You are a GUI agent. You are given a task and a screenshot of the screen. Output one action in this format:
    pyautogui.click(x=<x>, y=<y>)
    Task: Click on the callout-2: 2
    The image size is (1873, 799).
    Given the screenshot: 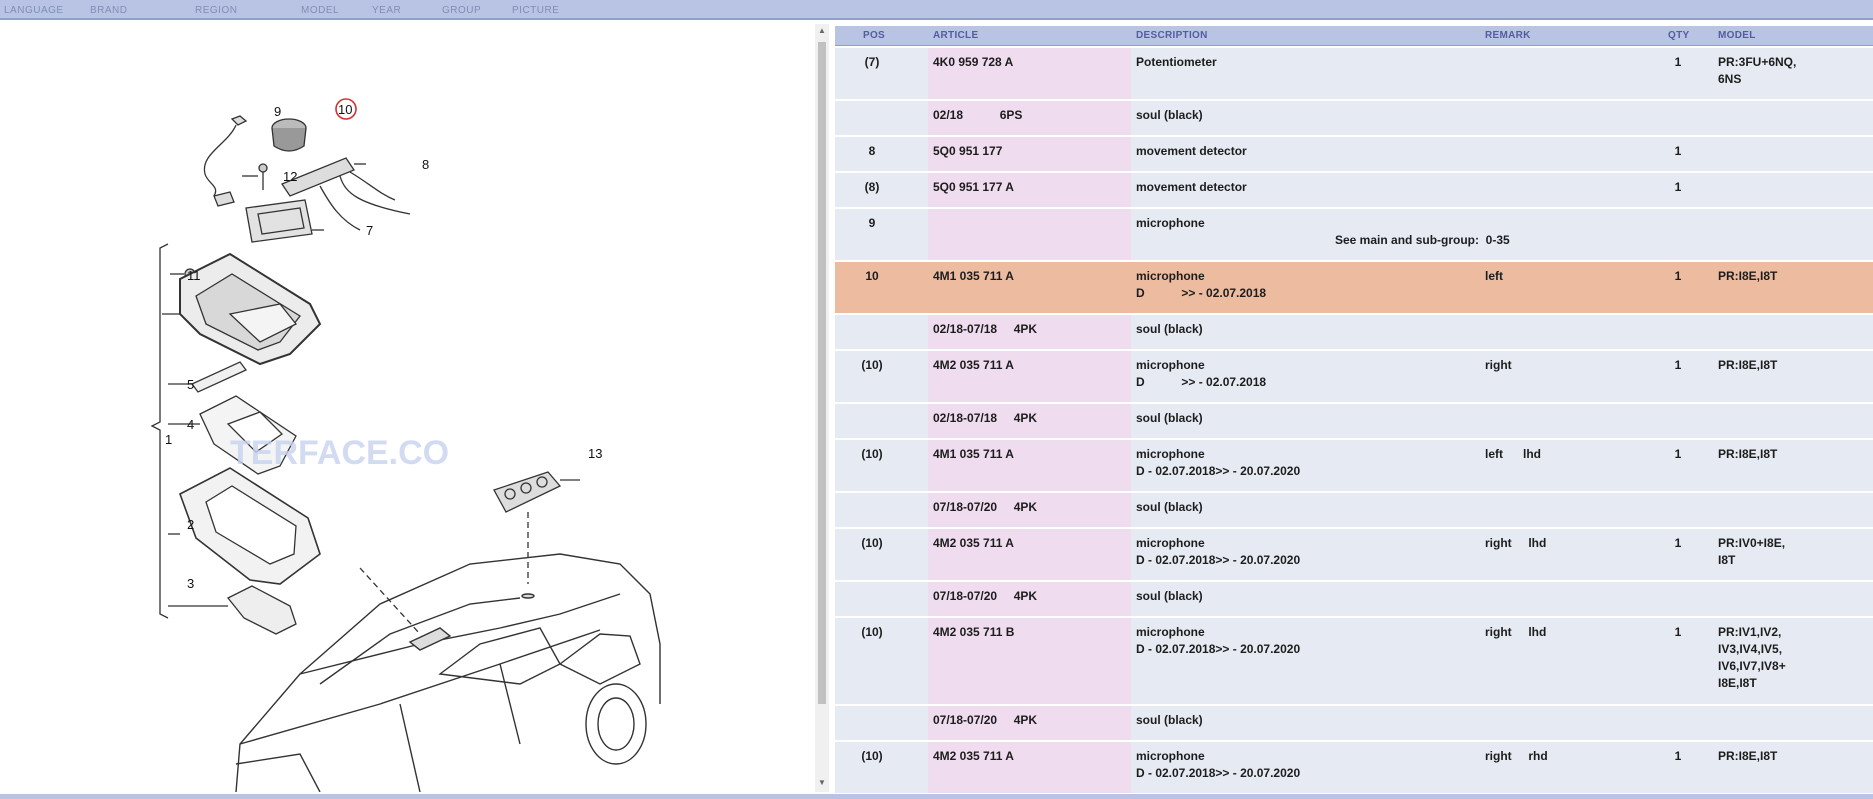 What is the action you would take?
    pyautogui.click(x=190, y=524)
    